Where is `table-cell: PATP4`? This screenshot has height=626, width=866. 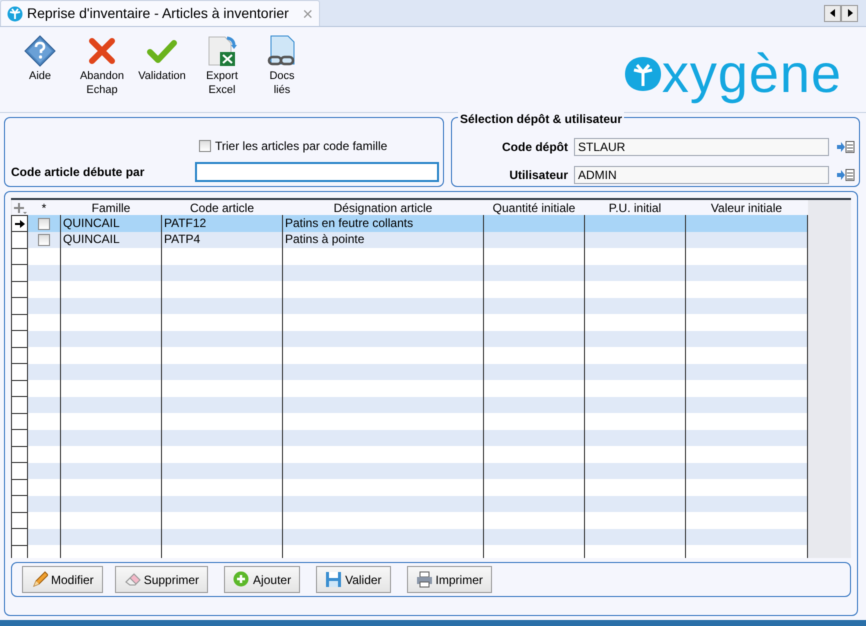 table-cell: PATP4 is located at coordinates (182, 239).